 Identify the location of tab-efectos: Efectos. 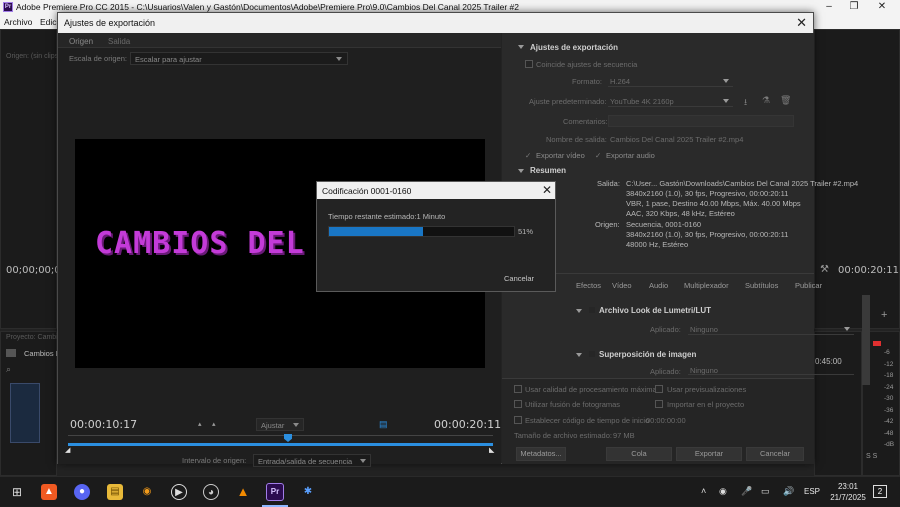
(588, 285).